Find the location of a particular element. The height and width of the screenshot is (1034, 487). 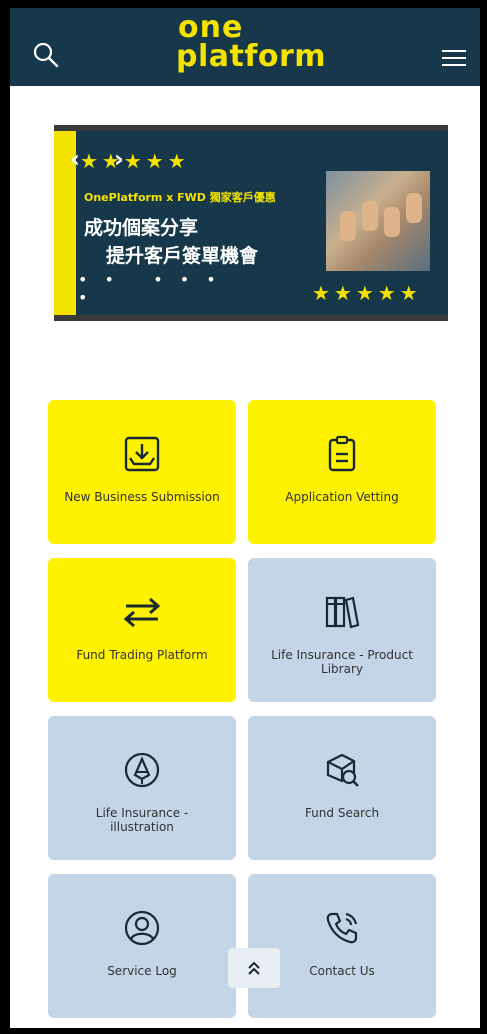

tile-new-business-submission: New Business Submission is located at coordinates (142, 472).